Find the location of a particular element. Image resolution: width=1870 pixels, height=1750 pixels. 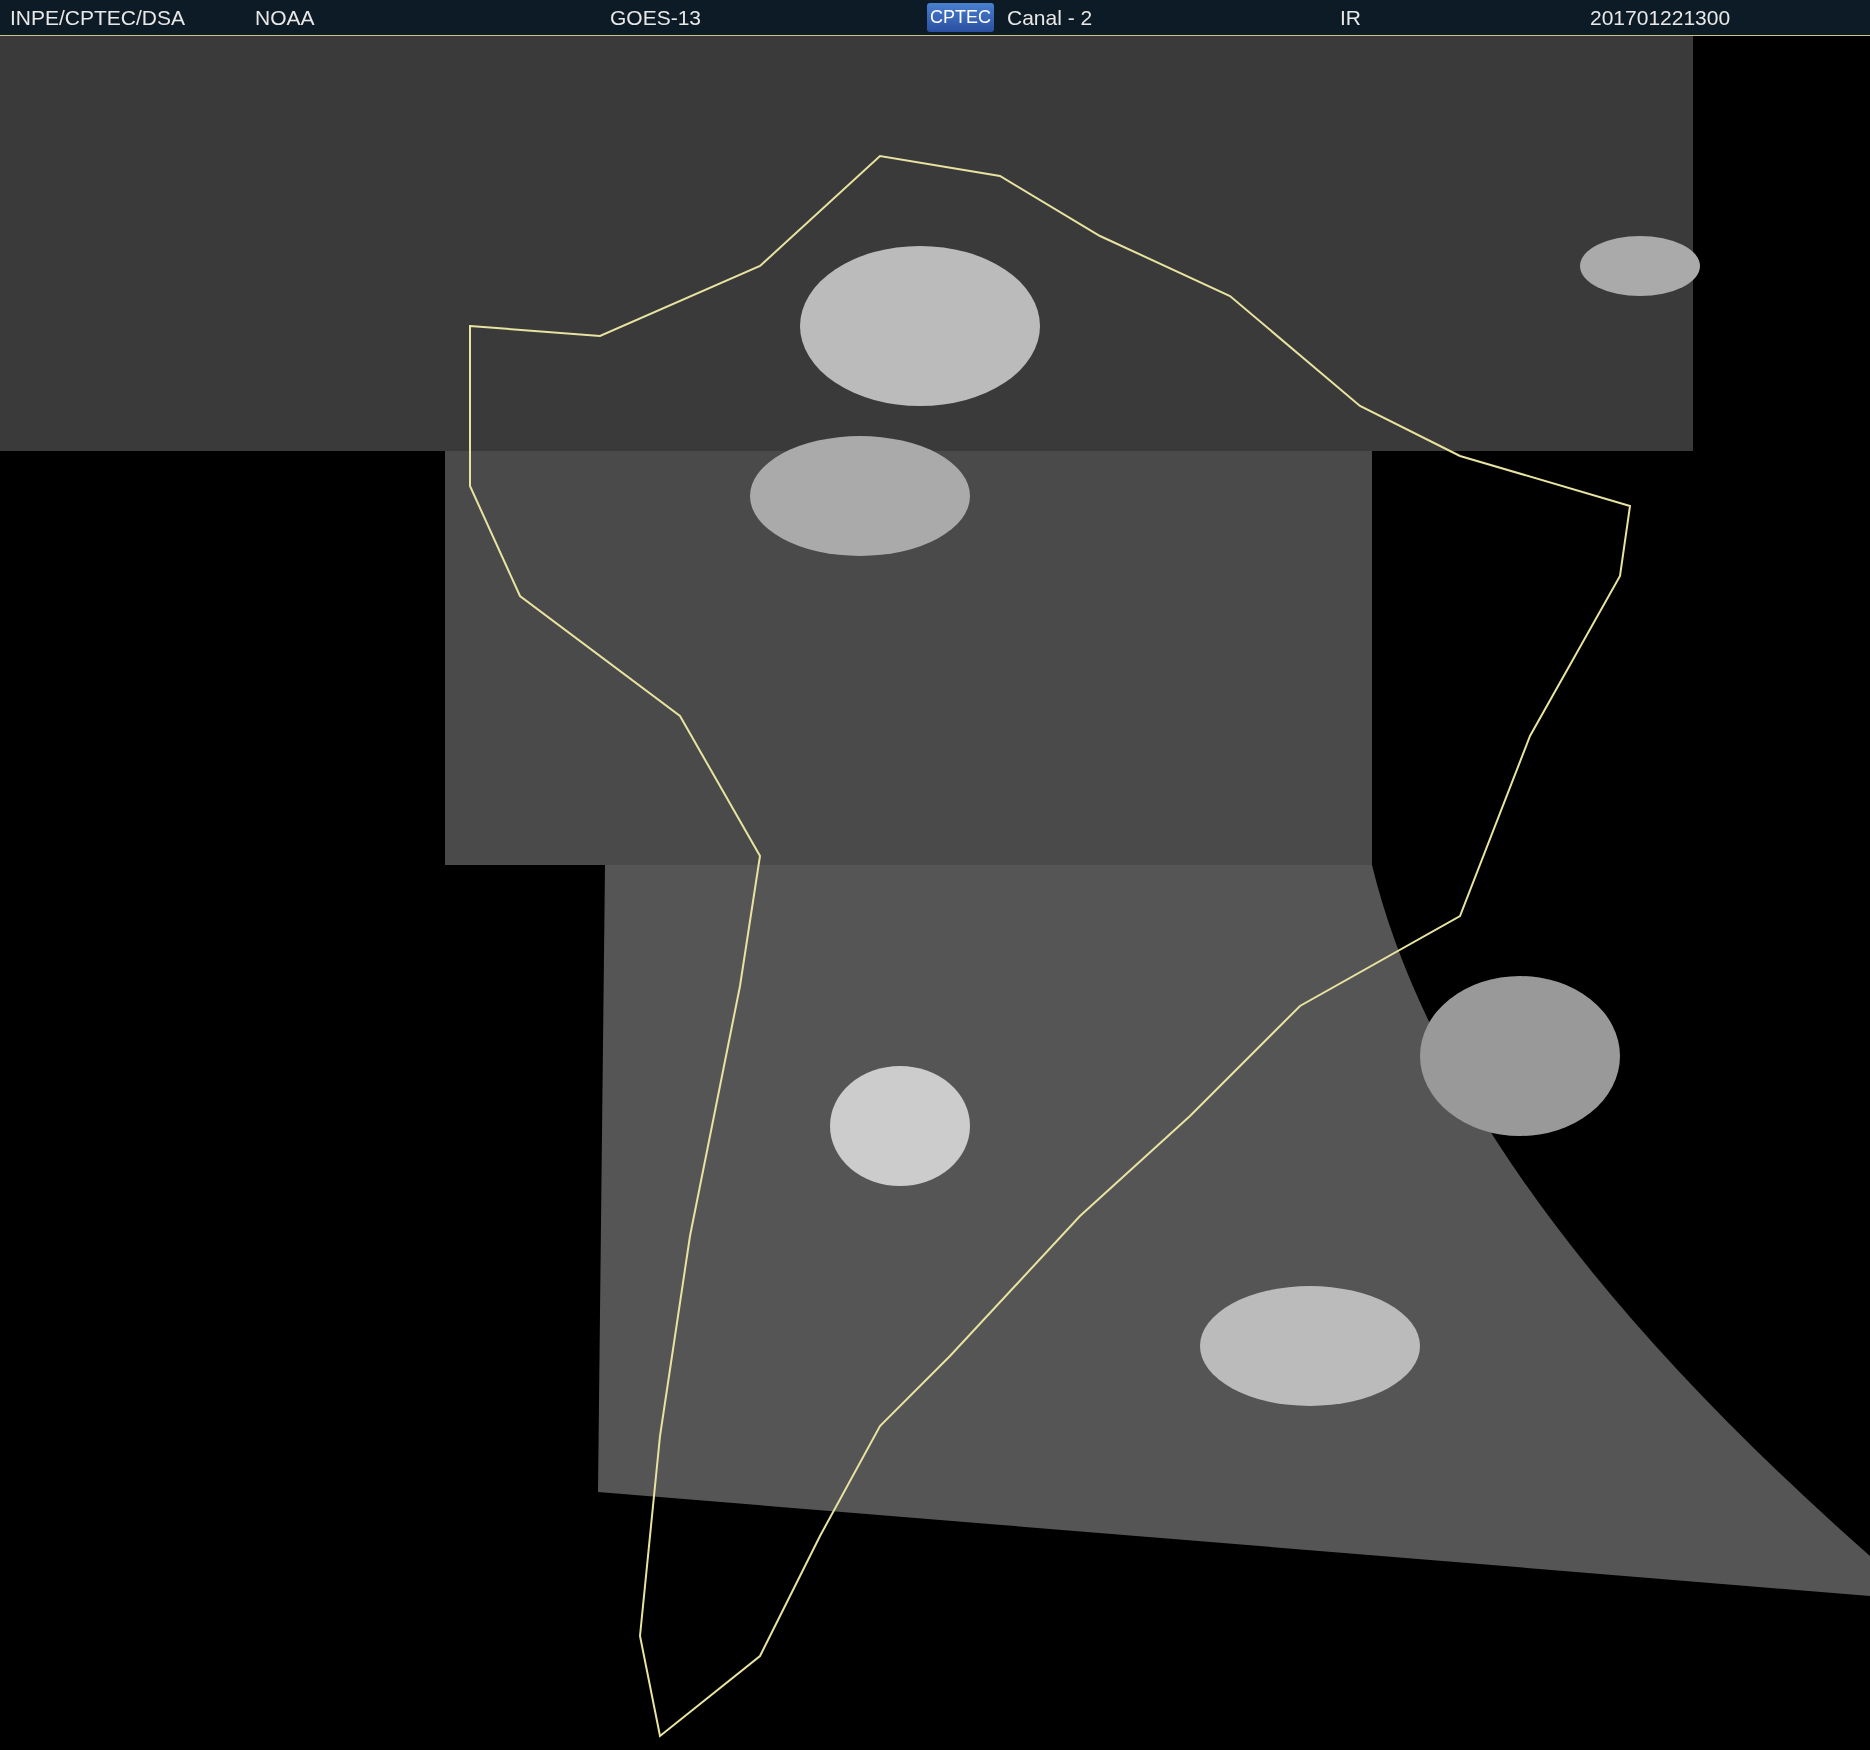

logo: CPTEC is located at coordinates (960, 17).